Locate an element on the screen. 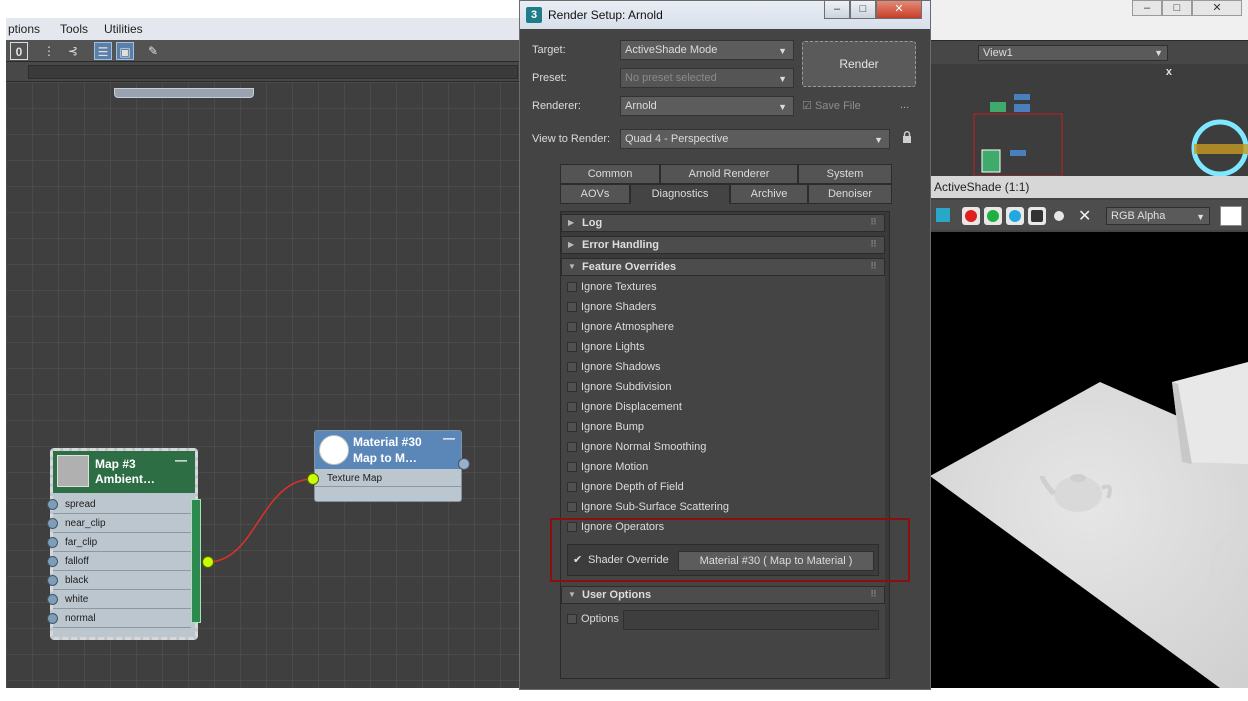  port-row: Texture Map is located at coordinates (388, 479).